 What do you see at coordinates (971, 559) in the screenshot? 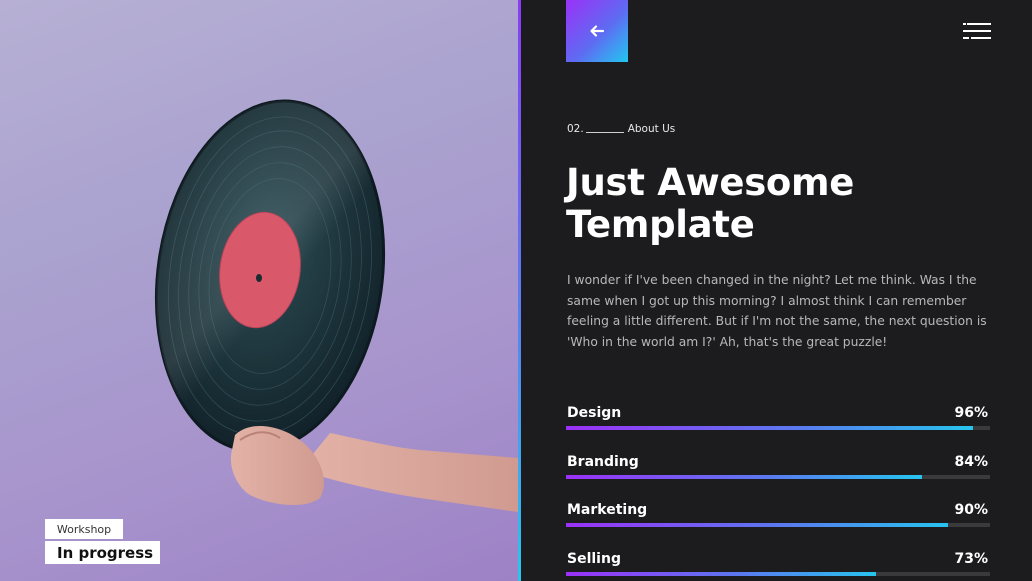
I see `skill-percent: 73%` at bounding box center [971, 559].